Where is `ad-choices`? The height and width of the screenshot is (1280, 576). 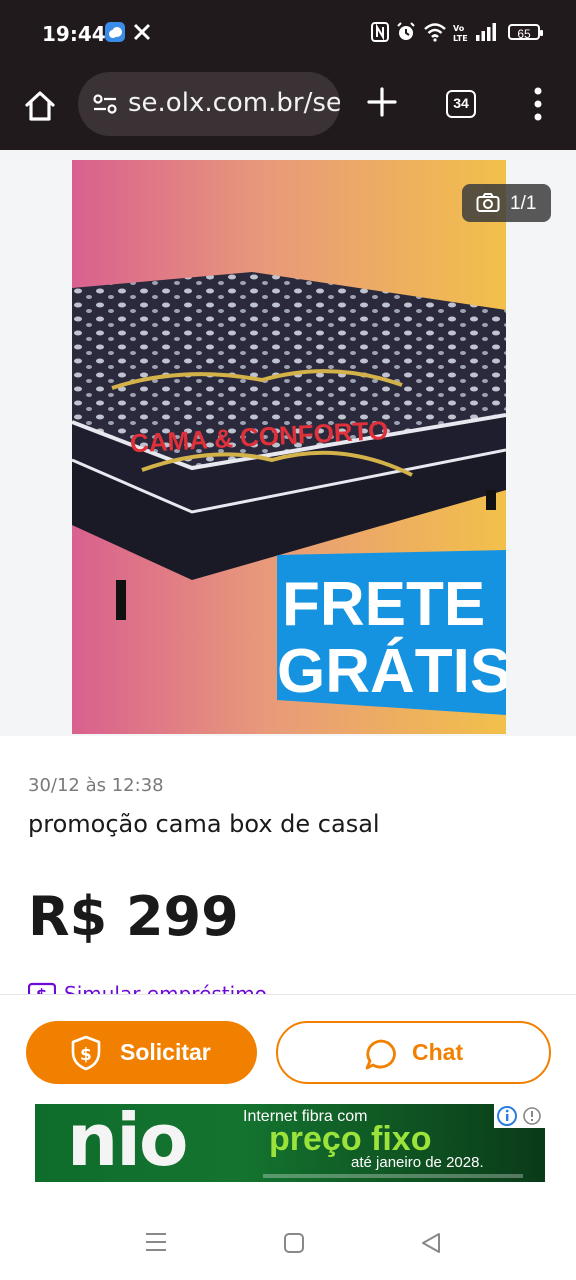
ad-choices is located at coordinates (519, 1116).